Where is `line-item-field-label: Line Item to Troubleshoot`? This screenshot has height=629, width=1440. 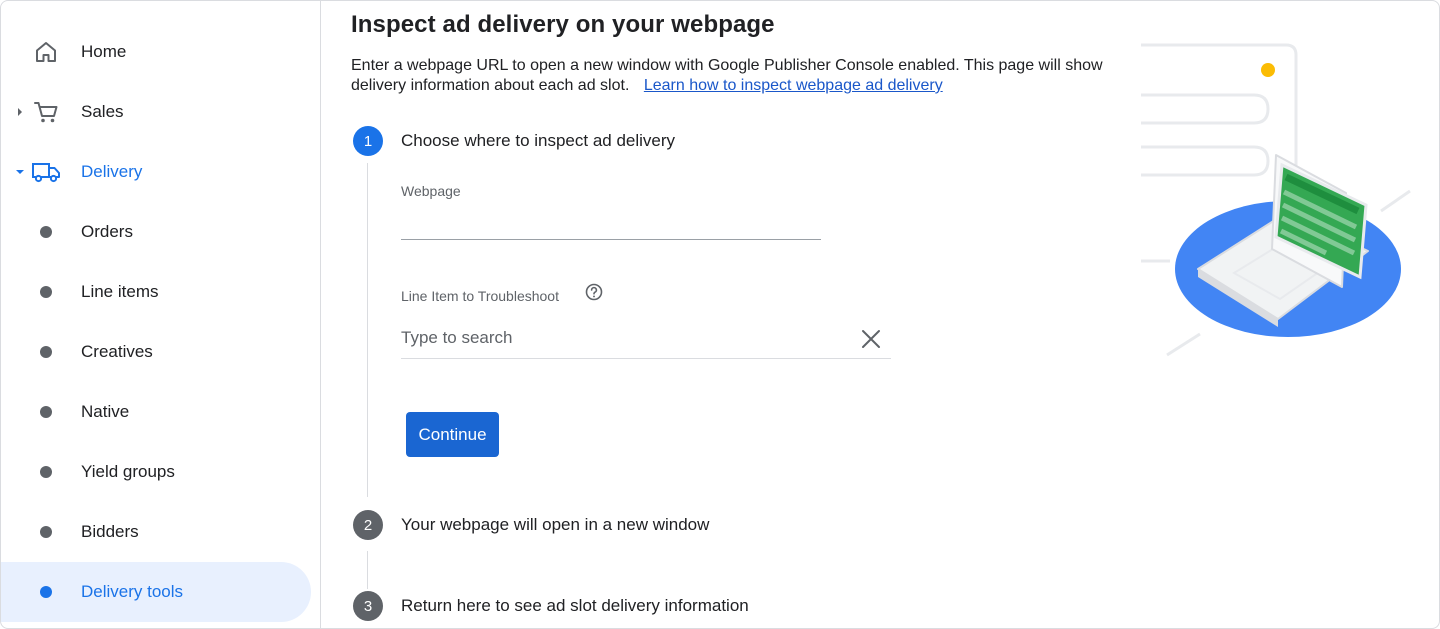 line-item-field-label: Line Item to Troubleshoot is located at coordinates (480, 296).